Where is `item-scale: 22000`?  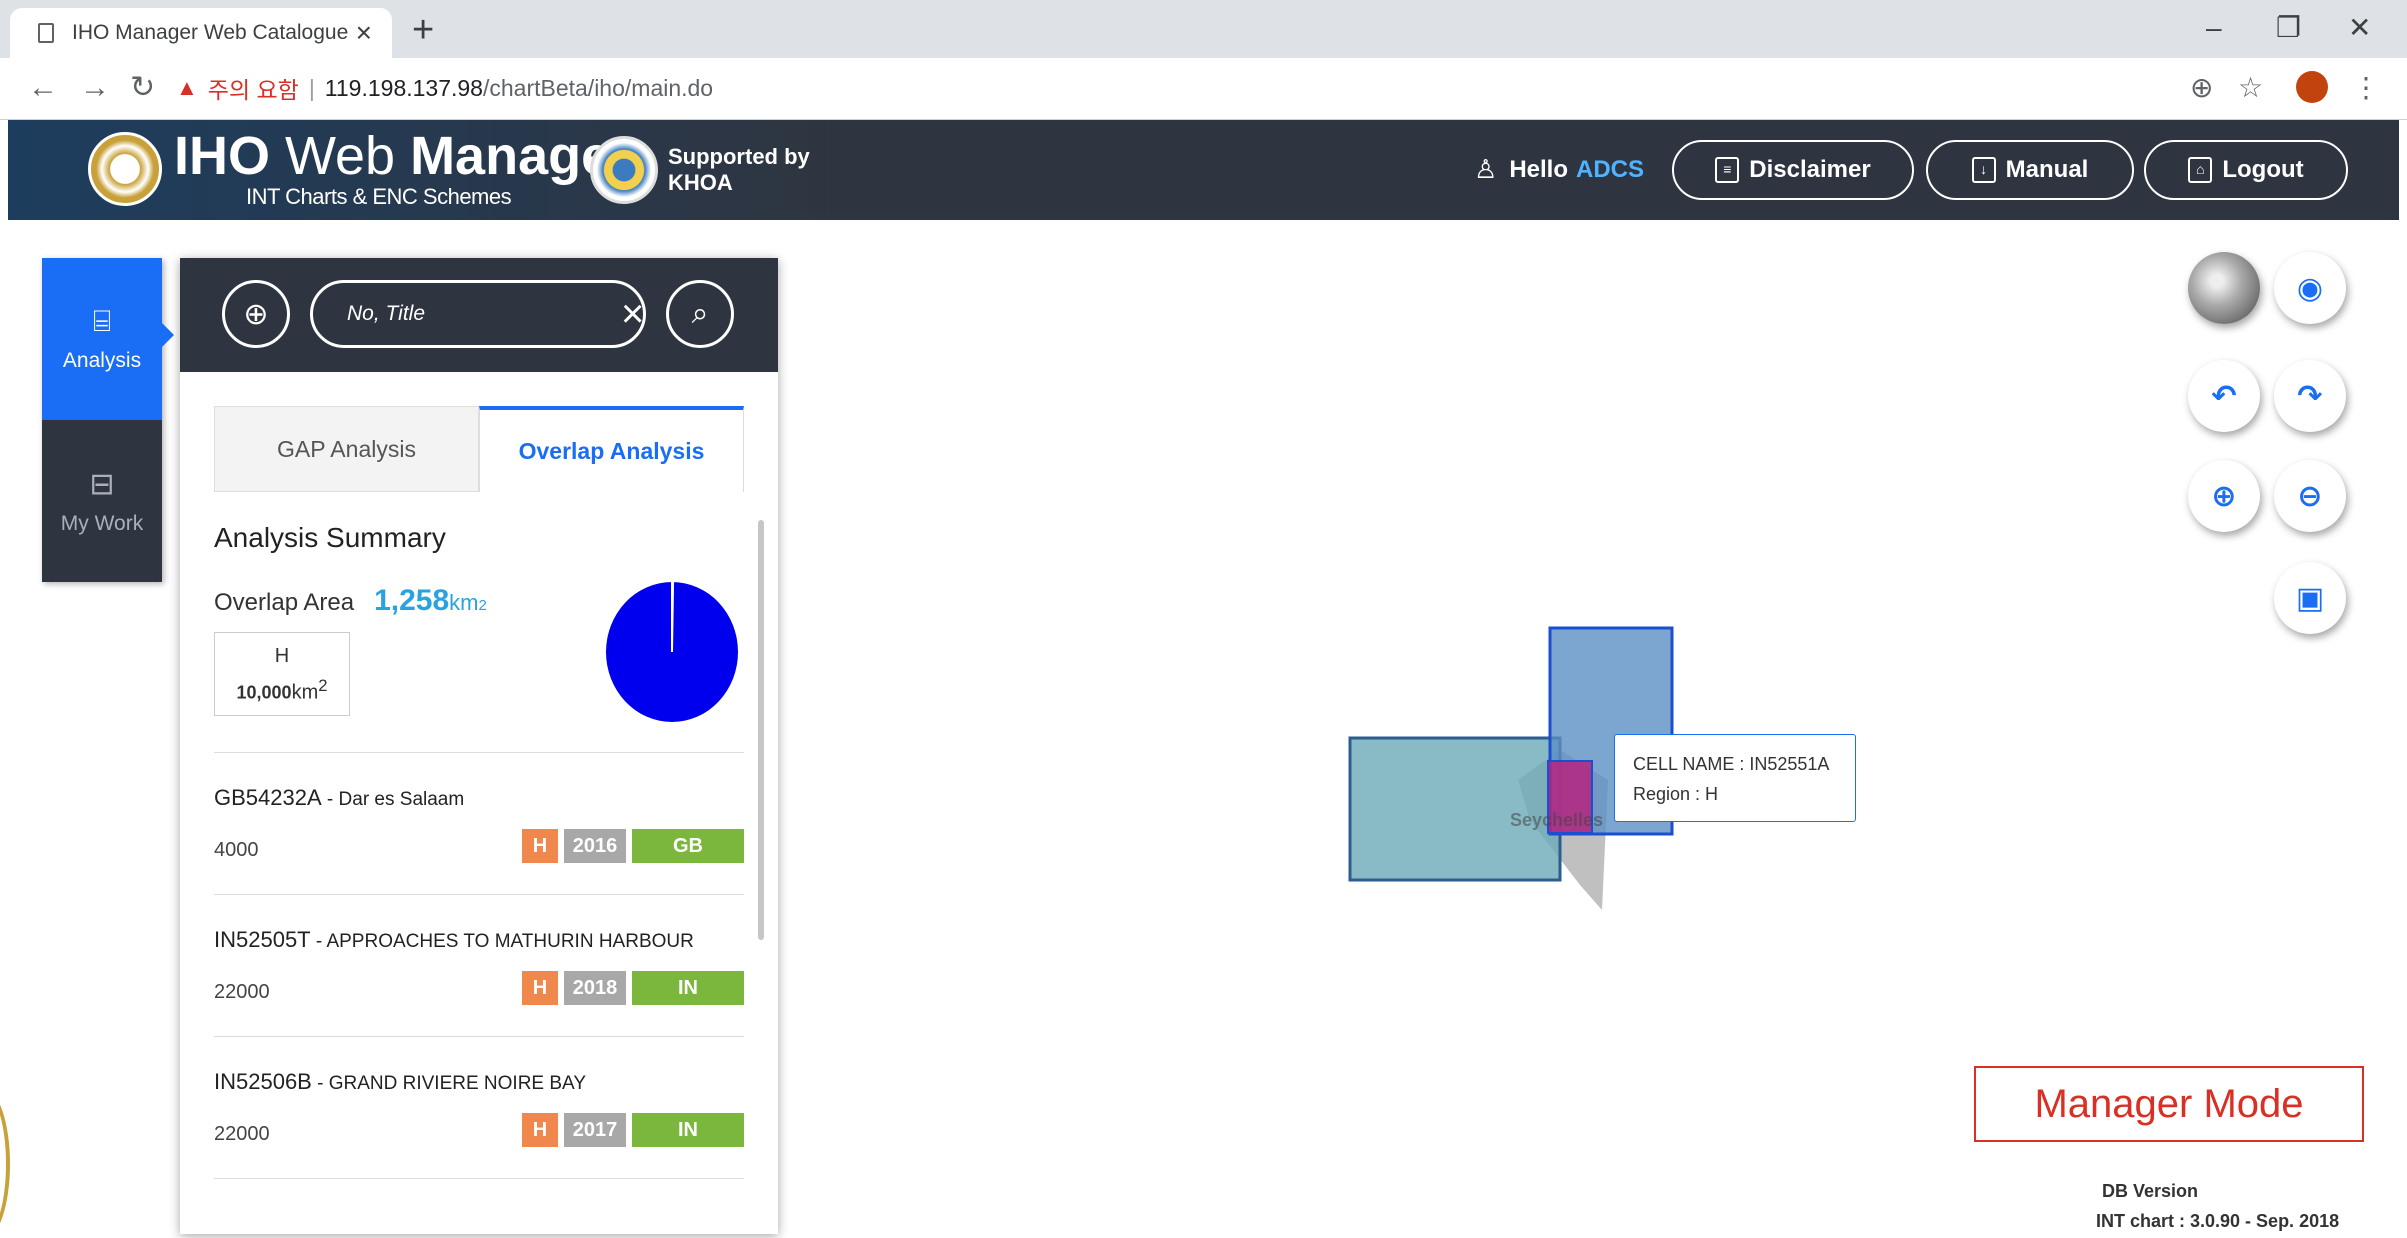
item-scale: 22000 is located at coordinates (242, 1134).